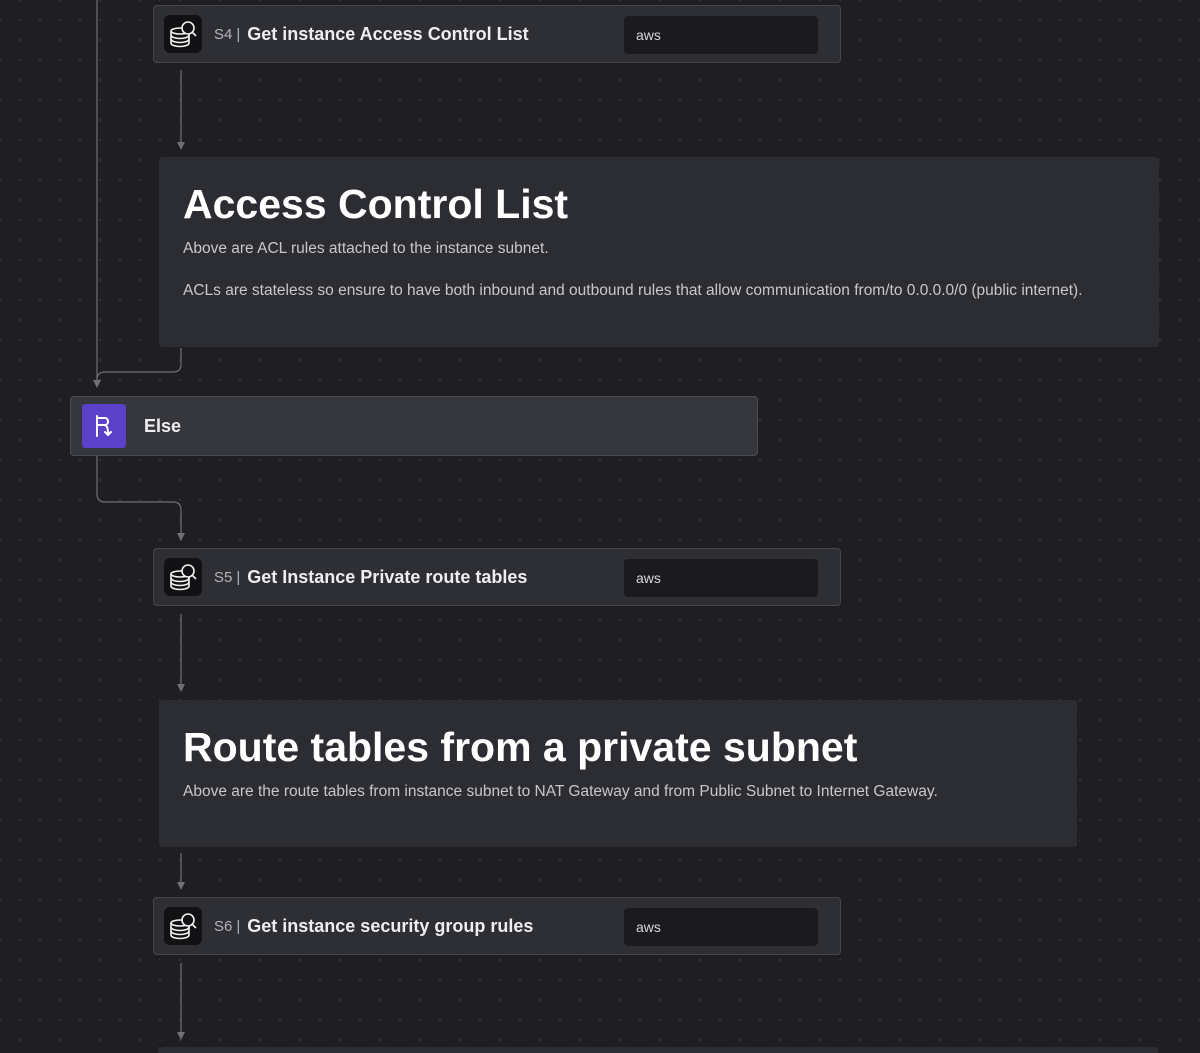 The image size is (1200, 1053). I want to click on else-branch-node: Else, so click(414, 426).